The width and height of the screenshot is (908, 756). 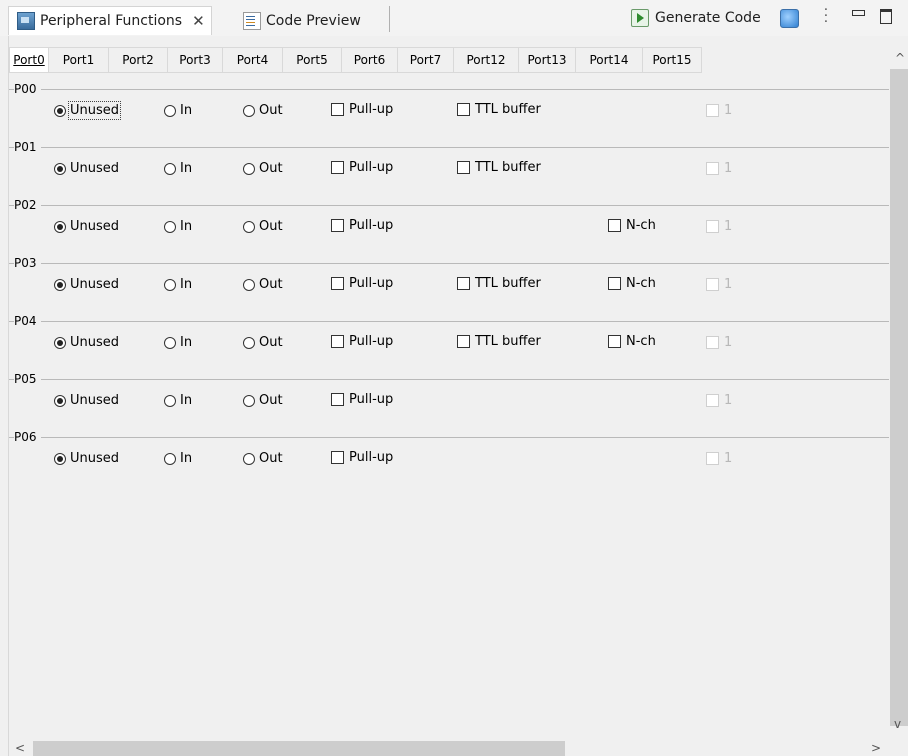 What do you see at coordinates (826, 16) in the screenshot?
I see `view-menu-icon: · · ·` at bounding box center [826, 16].